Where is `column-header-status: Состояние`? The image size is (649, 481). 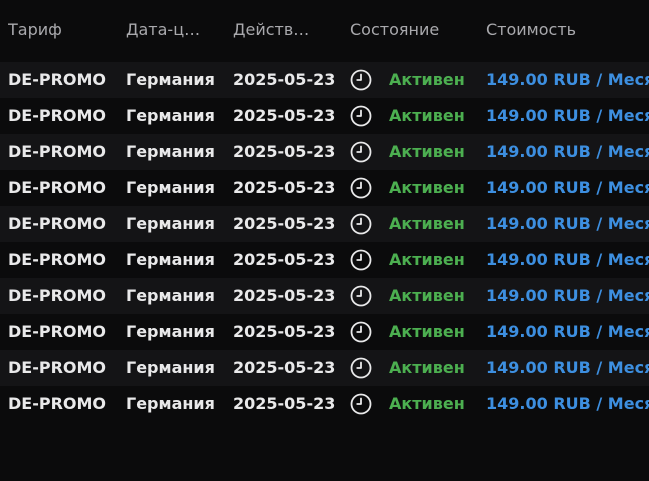
column-header-status: Состояние is located at coordinates (410, 29).